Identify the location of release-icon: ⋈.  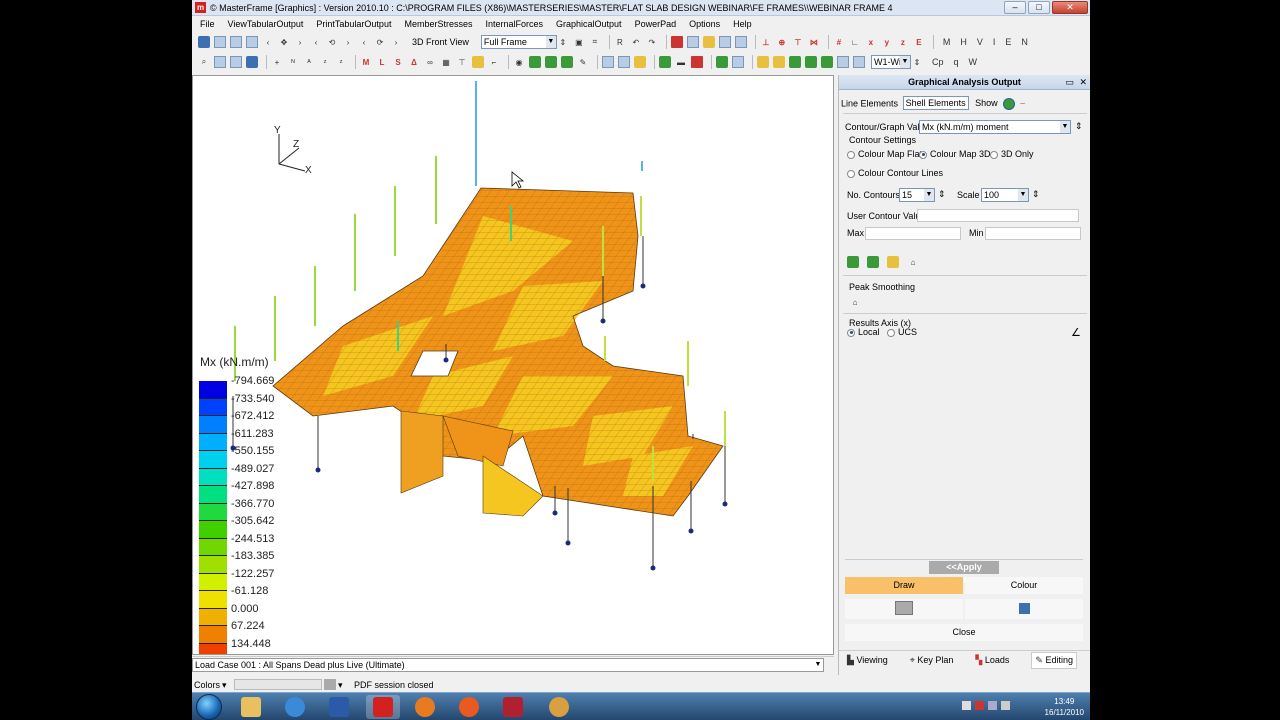
(814, 42).